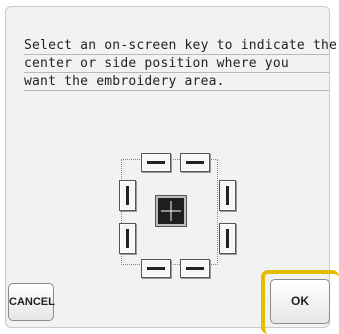  I want to click on top-left-key, so click(156, 162).